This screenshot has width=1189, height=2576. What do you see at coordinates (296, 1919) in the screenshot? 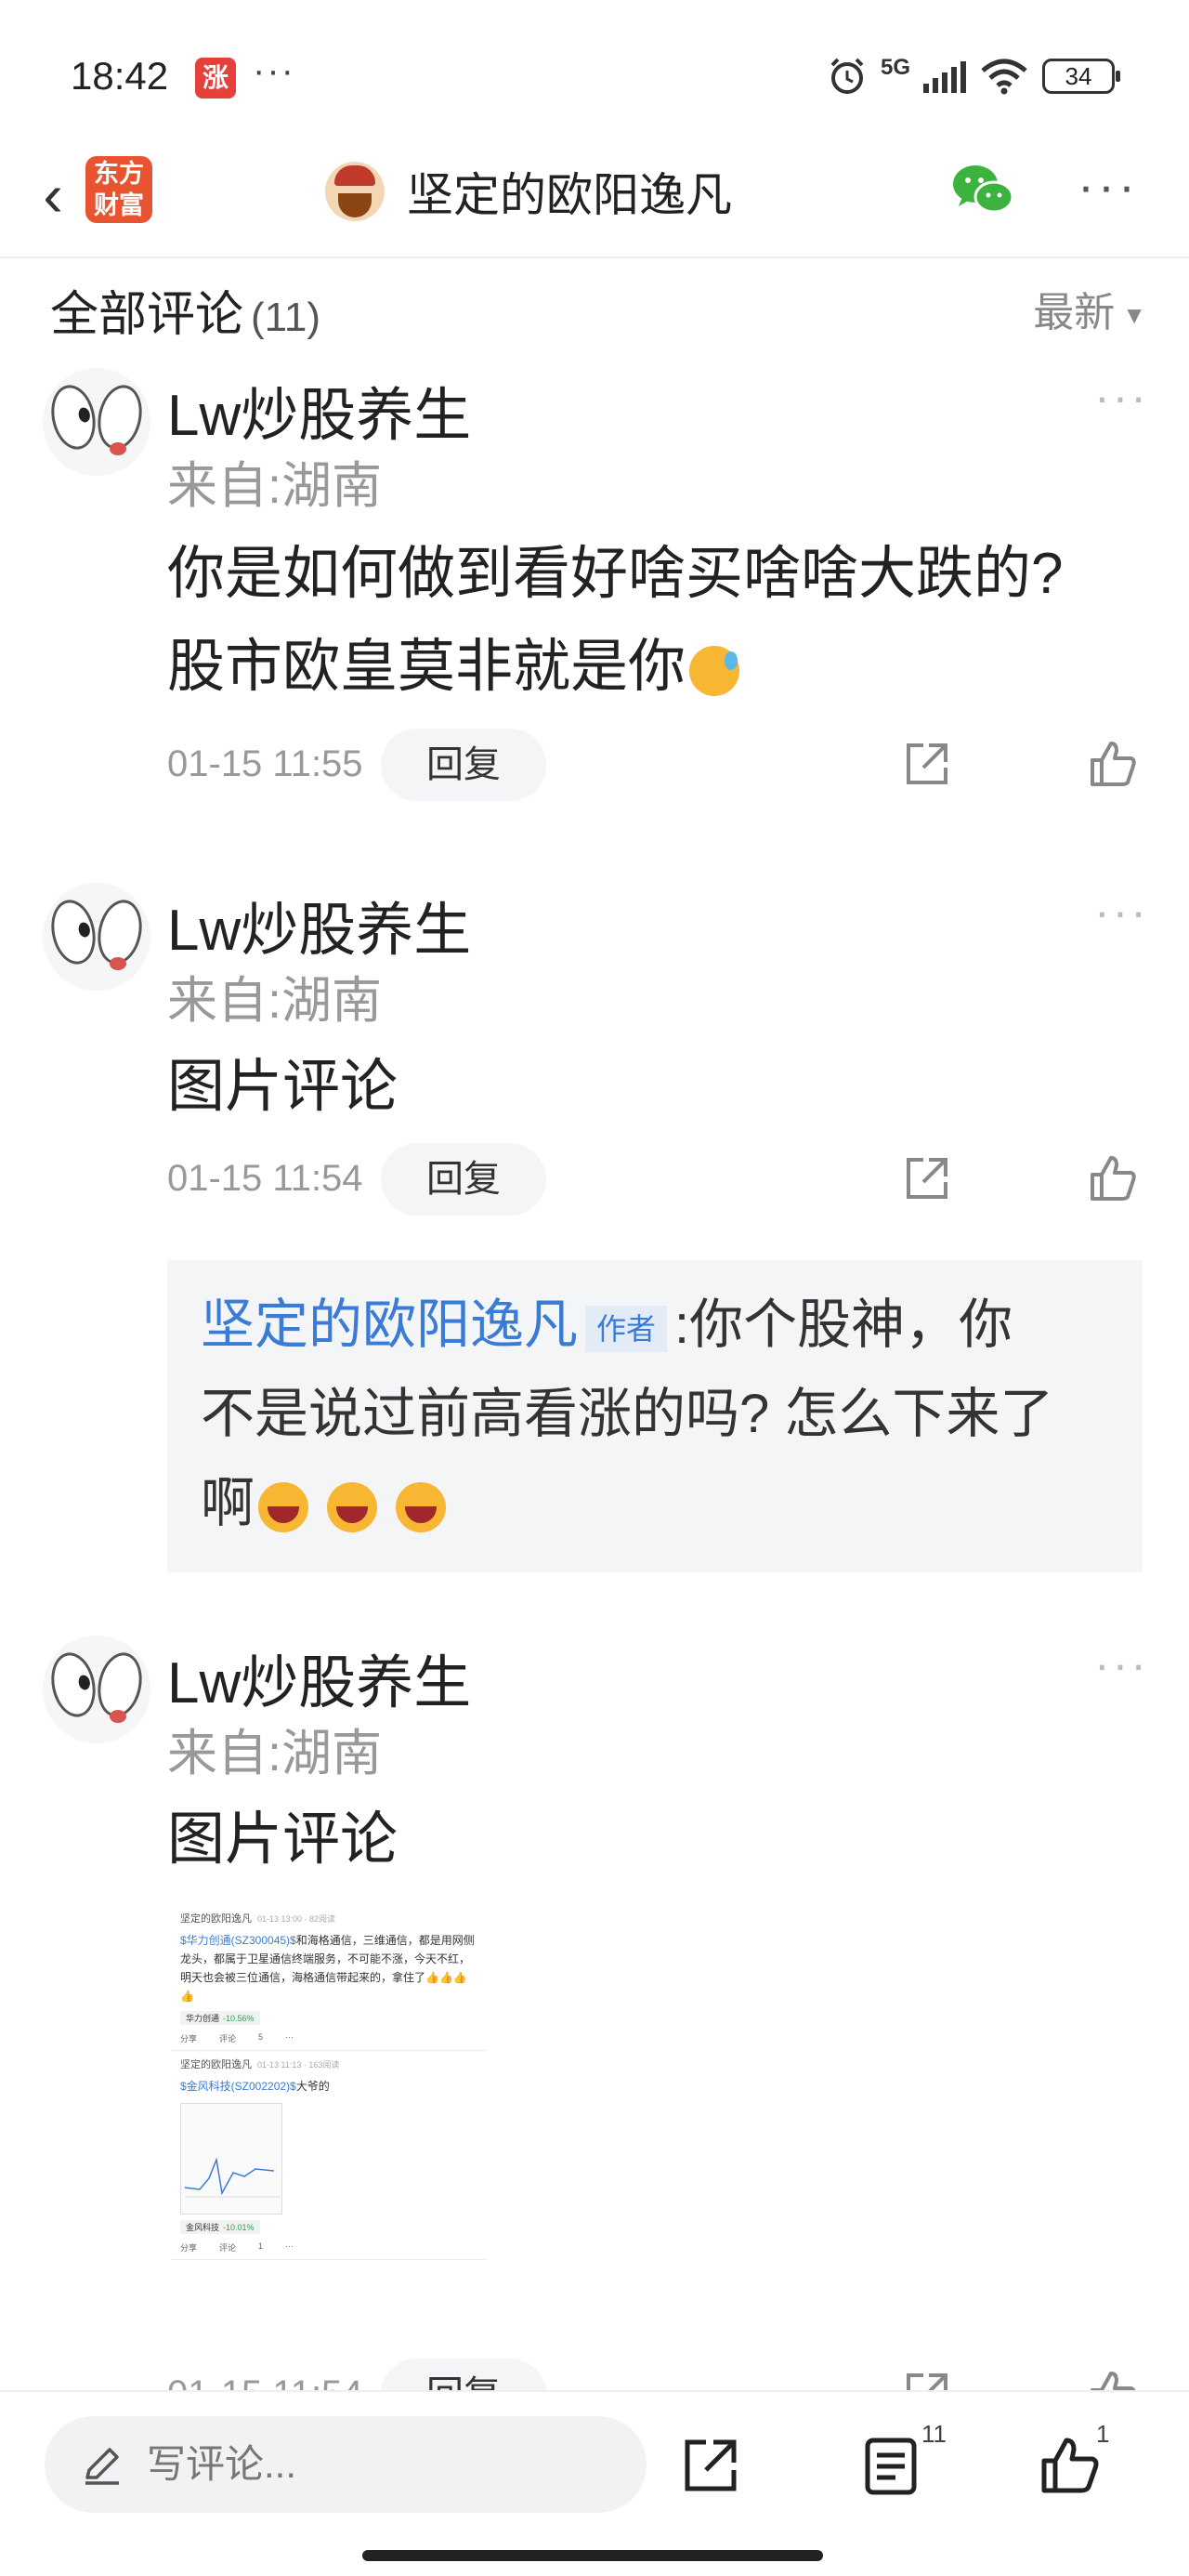
I see `image-post-meta: 01-13 13:00 · 82阅读` at bounding box center [296, 1919].